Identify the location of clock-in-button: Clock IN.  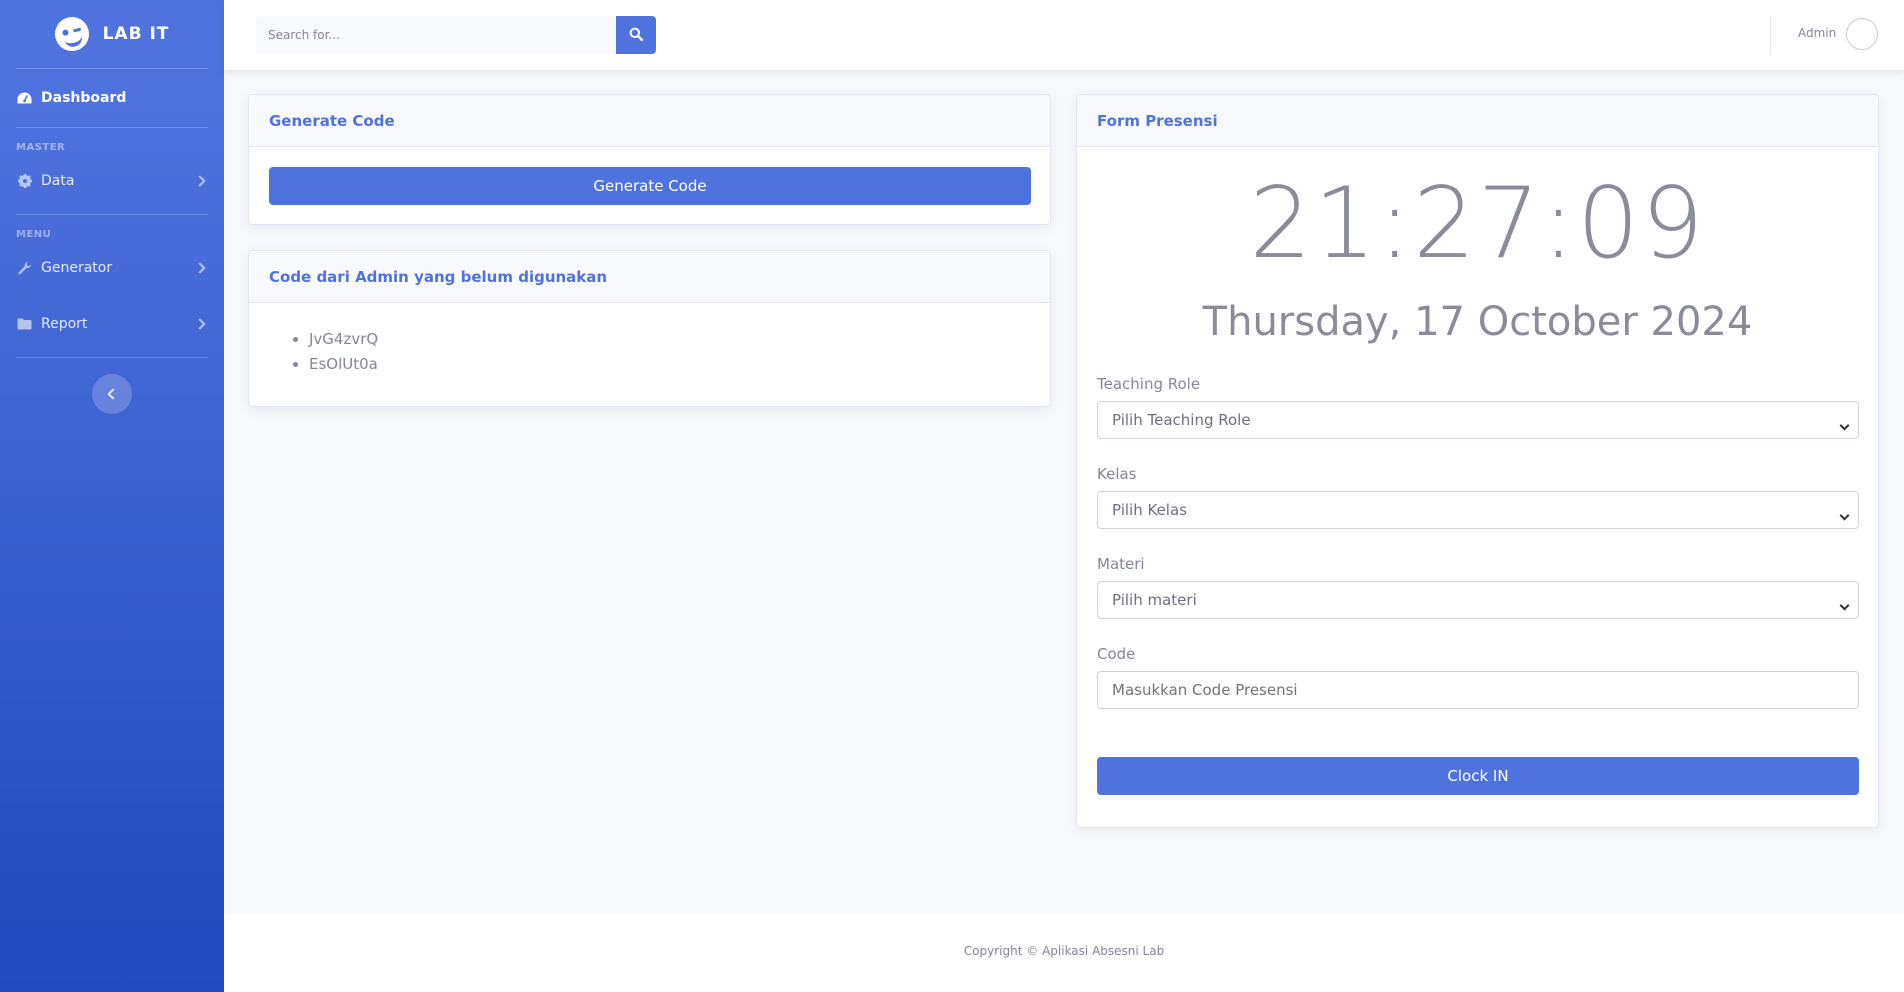
(1478, 776).